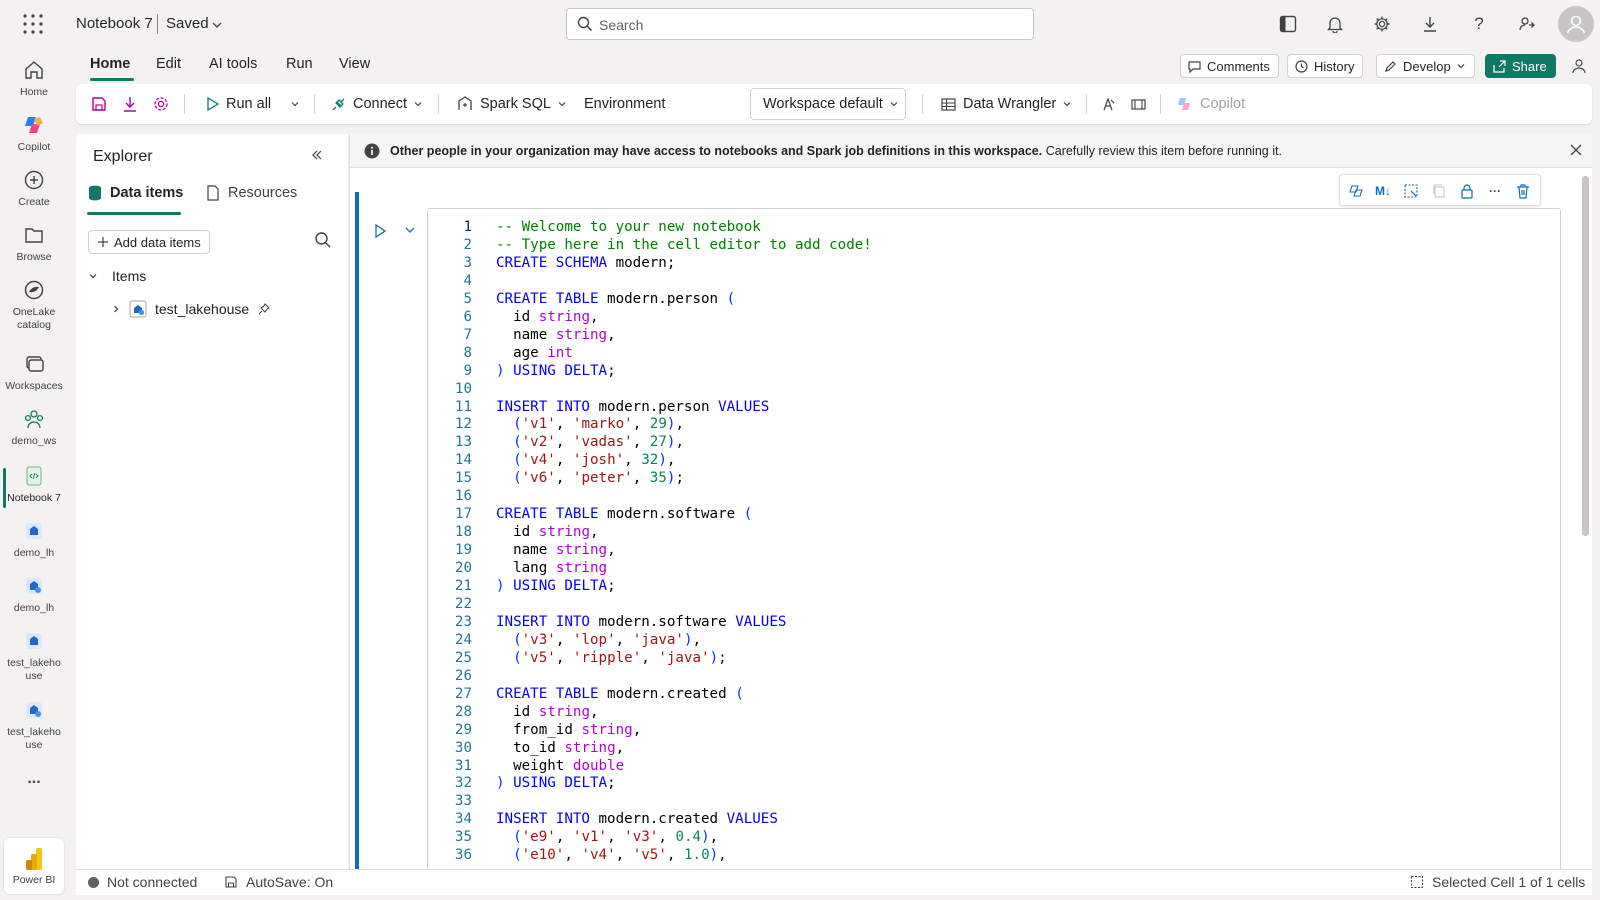 This screenshot has height=900, width=1600. What do you see at coordinates (1520, 66) in the screenshot?
I see `share-button: Share` at bounding box center [1520, 66].